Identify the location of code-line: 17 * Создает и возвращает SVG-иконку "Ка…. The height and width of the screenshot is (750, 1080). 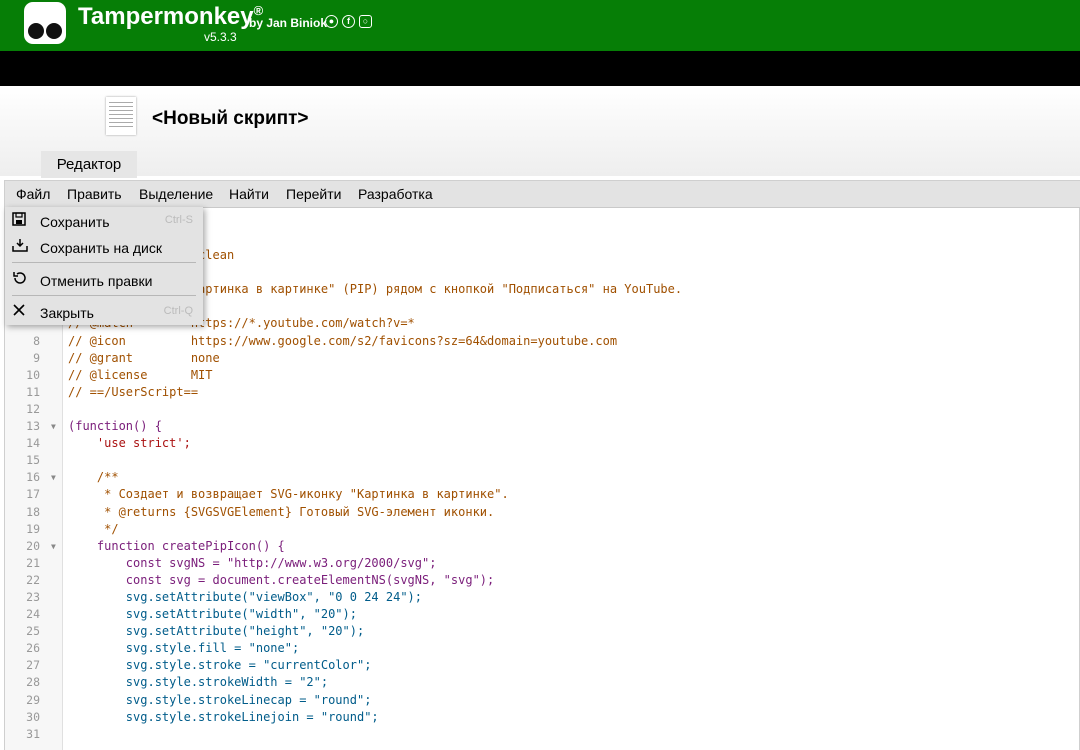
(542, 494).